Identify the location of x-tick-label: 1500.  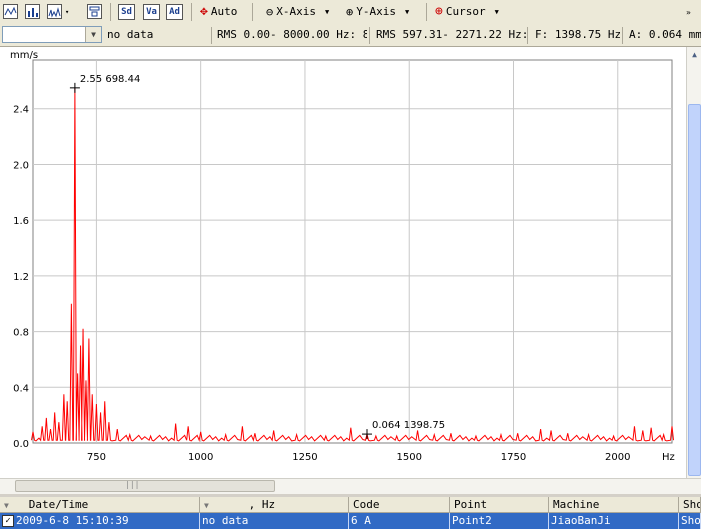
(408, 457).